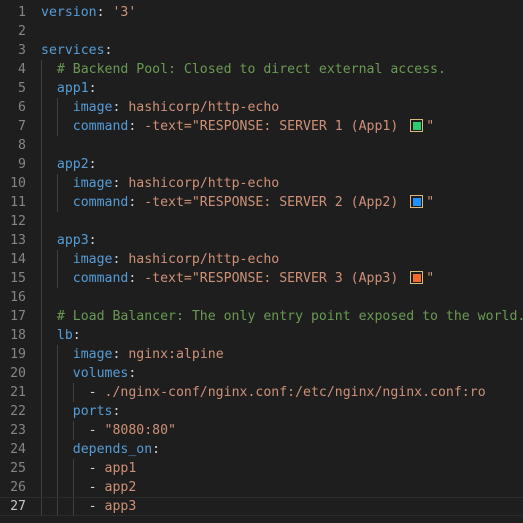 This screenshot has height=523, width=523. What do you see at coordinates (18, 430) in the screenshot?
I see `line-number: 23` at bounding box center [18, 430].